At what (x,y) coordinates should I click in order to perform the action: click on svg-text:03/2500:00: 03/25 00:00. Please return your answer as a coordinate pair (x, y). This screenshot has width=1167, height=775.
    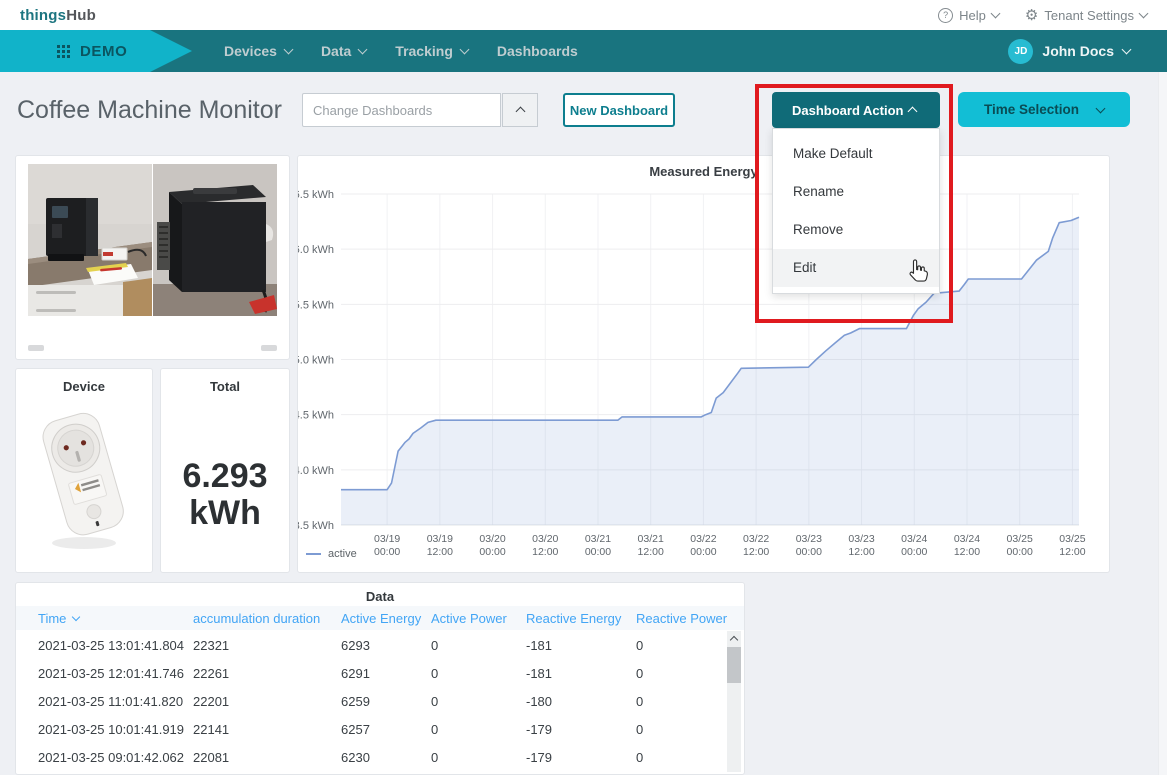
    Looking at the image, I should click on (1020, 545).